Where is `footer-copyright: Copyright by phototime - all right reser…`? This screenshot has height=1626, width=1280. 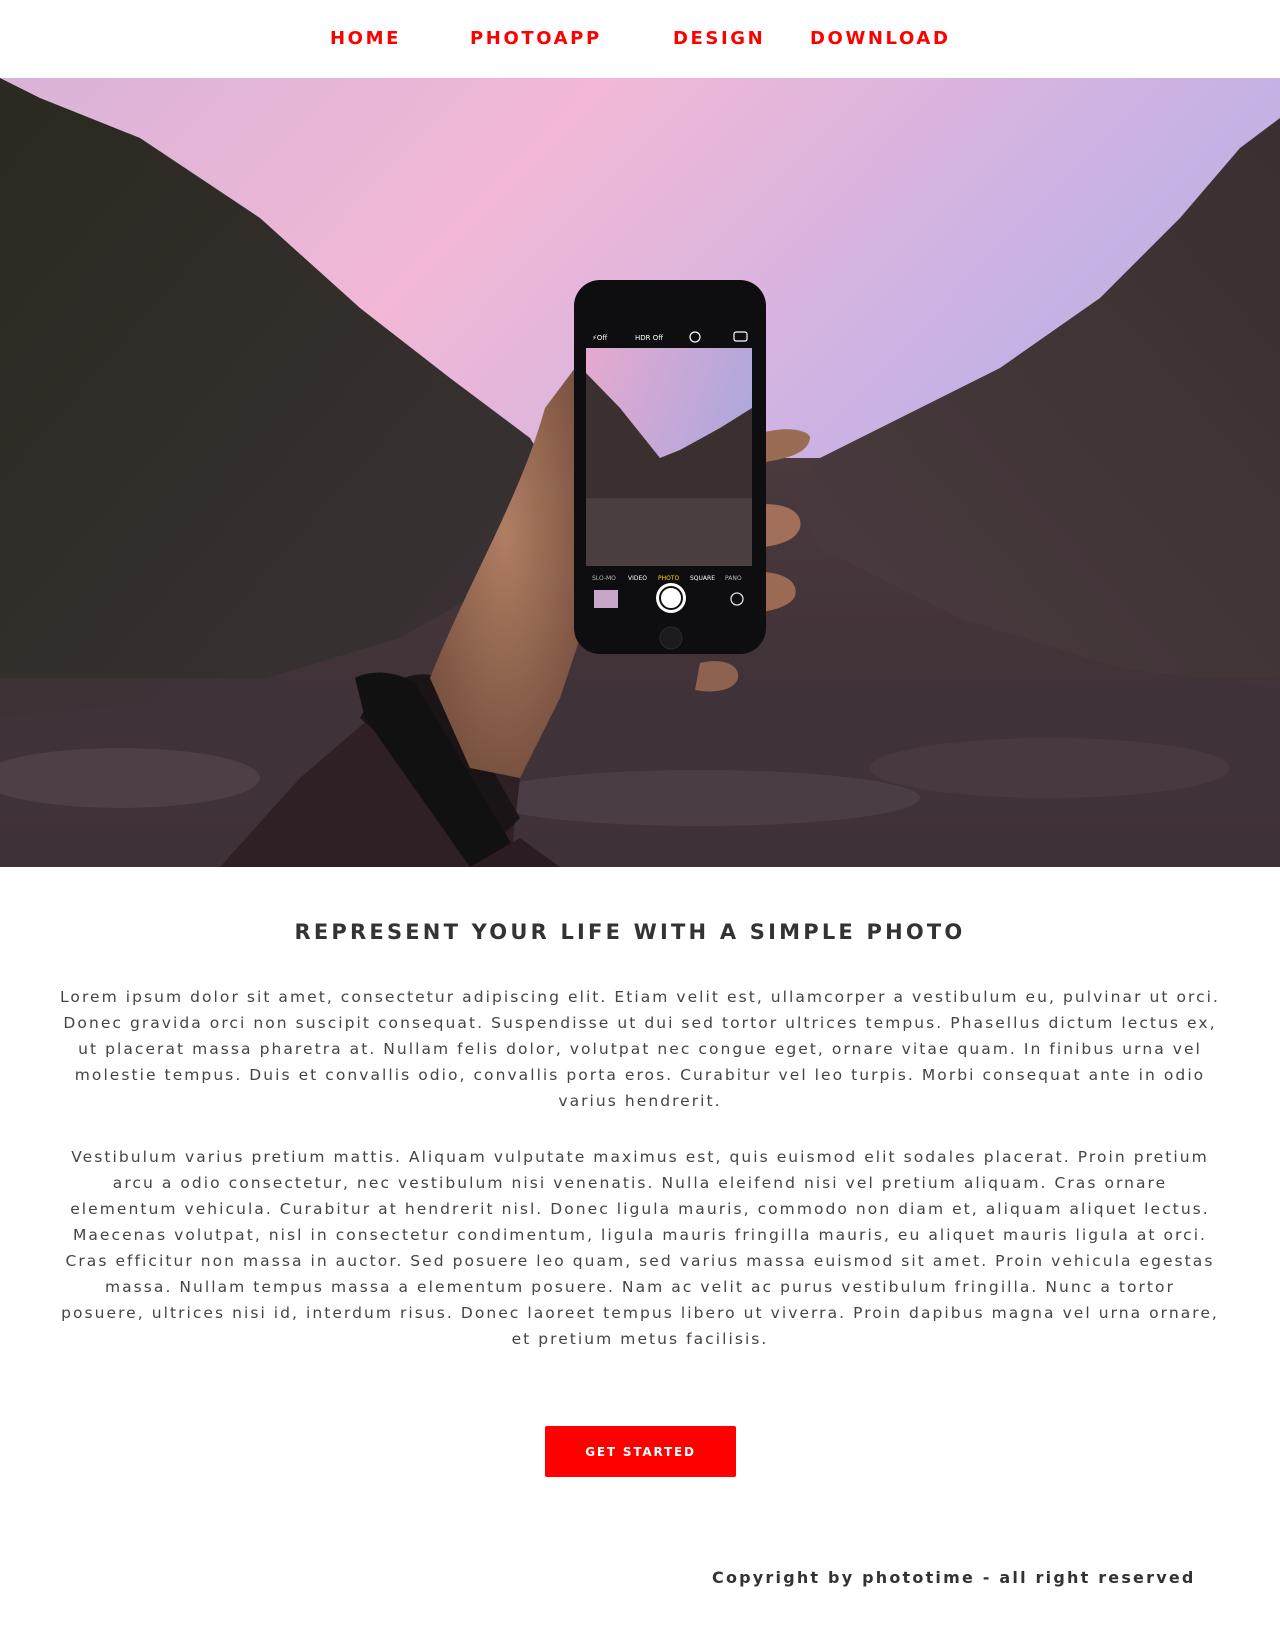
footer-copyright: Copyright by phototime - all right reser… is located at coordinates (954, 1577).